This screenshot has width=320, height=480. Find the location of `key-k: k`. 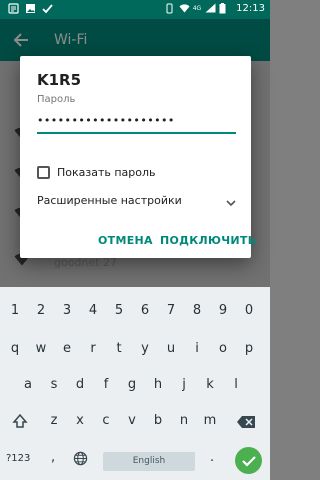

key-k: k is located at coordinates (210, 385).